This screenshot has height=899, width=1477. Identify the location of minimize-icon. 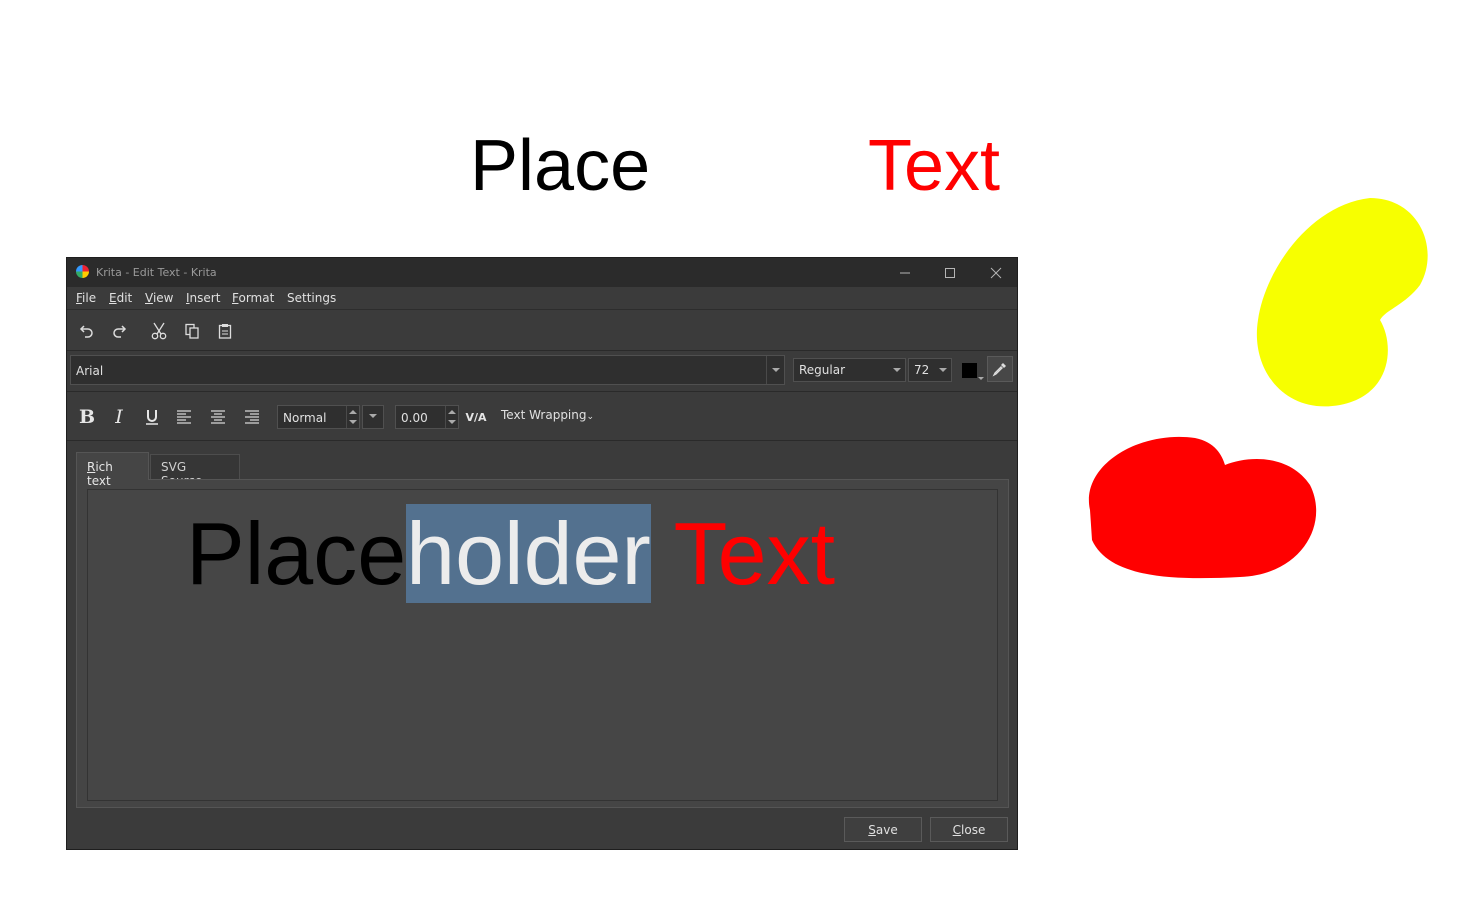
(905, 272).